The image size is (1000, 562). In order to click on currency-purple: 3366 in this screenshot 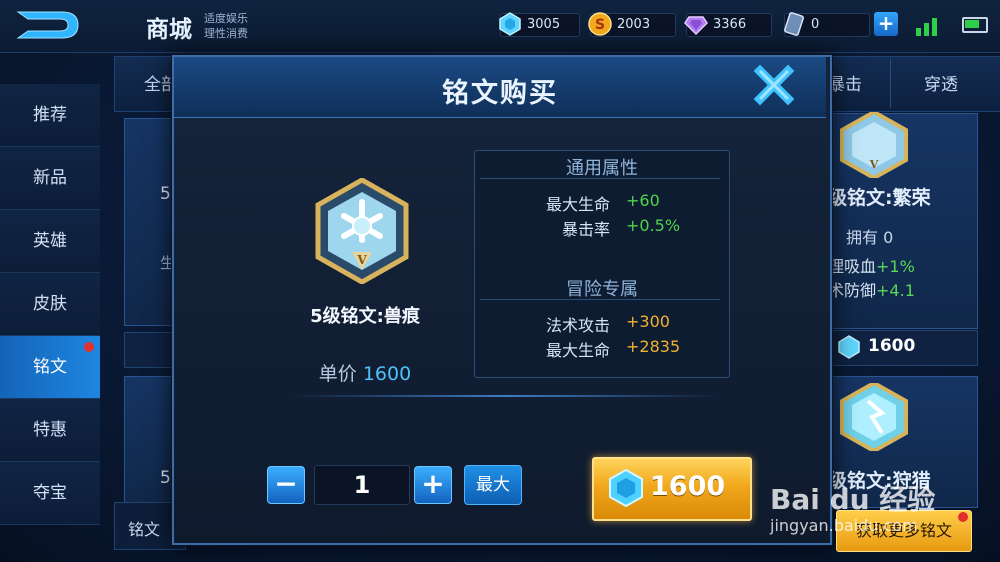, I will do `click(728, 25)`.